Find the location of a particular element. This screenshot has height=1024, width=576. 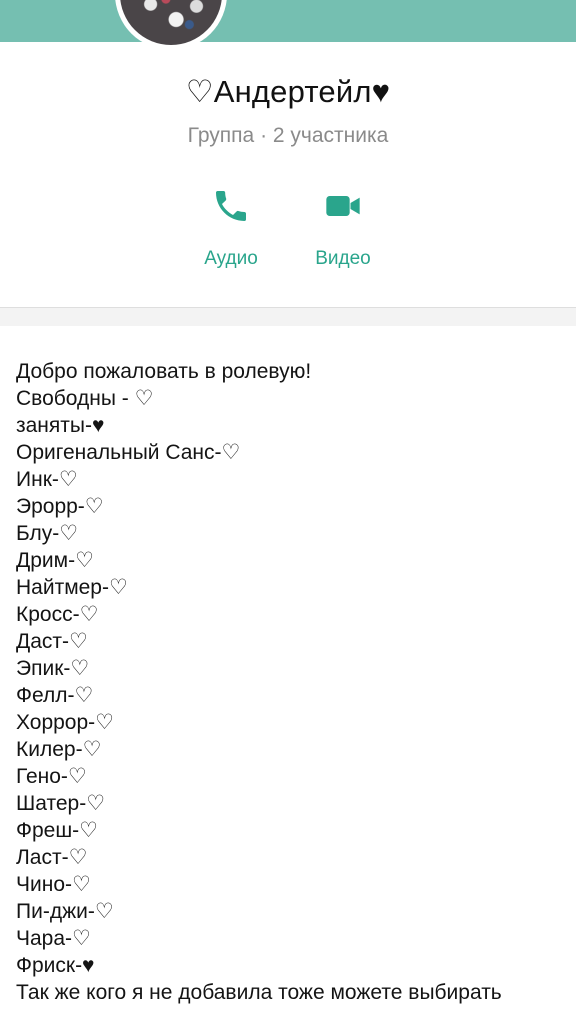

description-line: Добро пожаловать в ролевую! is located at coordinates (164, 371).